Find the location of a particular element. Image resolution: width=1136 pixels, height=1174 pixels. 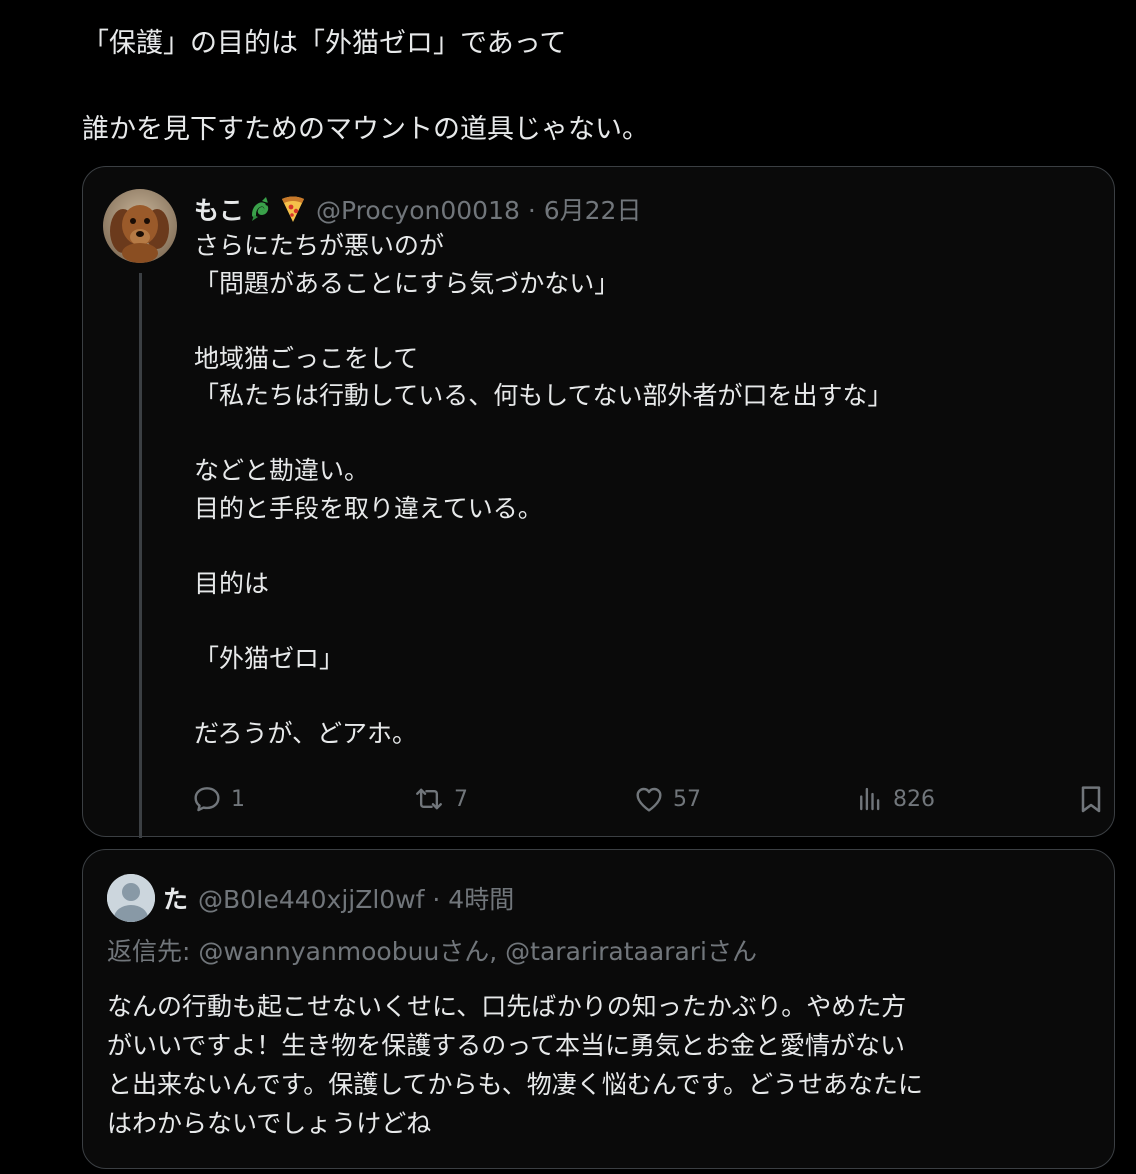

quoted-line: 「外猫ゼロ」 is located at coordinates (269, 658).